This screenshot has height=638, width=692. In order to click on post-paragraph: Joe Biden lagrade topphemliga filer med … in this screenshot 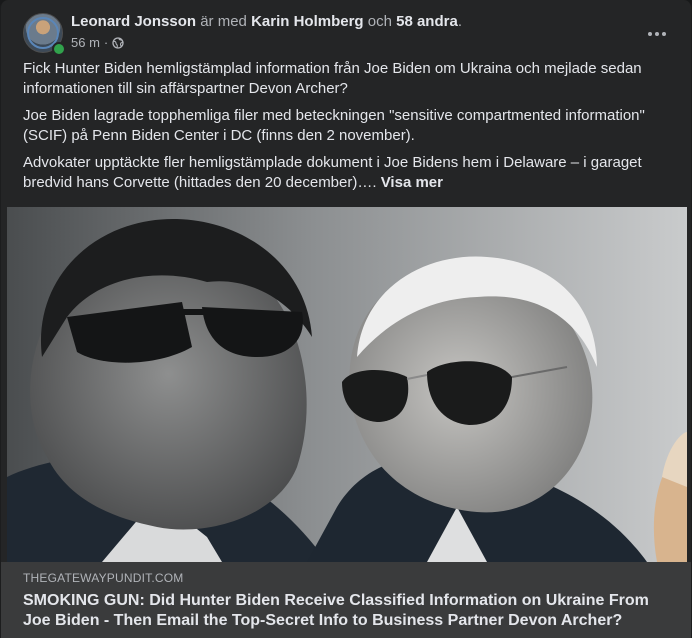, I will do `click(334, 125)`.